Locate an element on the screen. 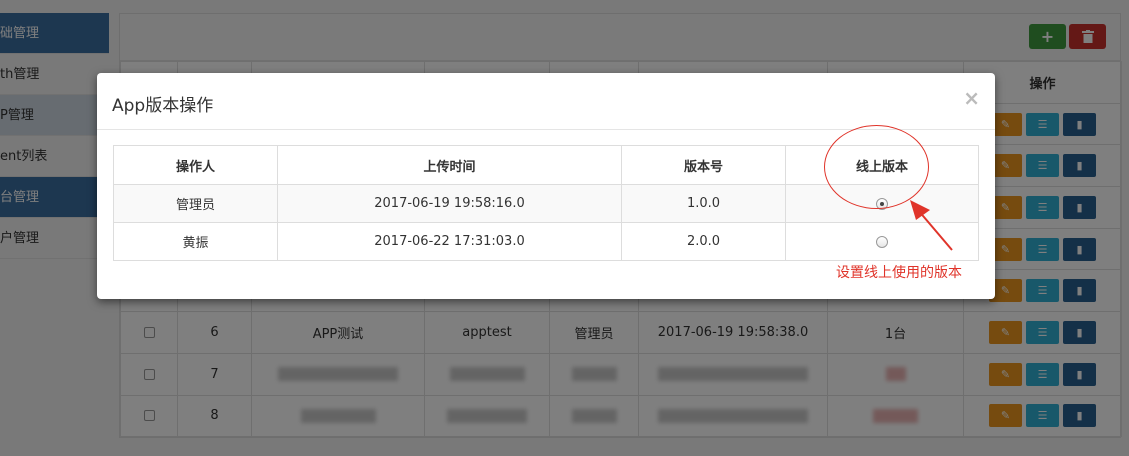 This screenshot has width=1129, height=456. column-header-operator: 操作人 is located at coordinates (195, 165).